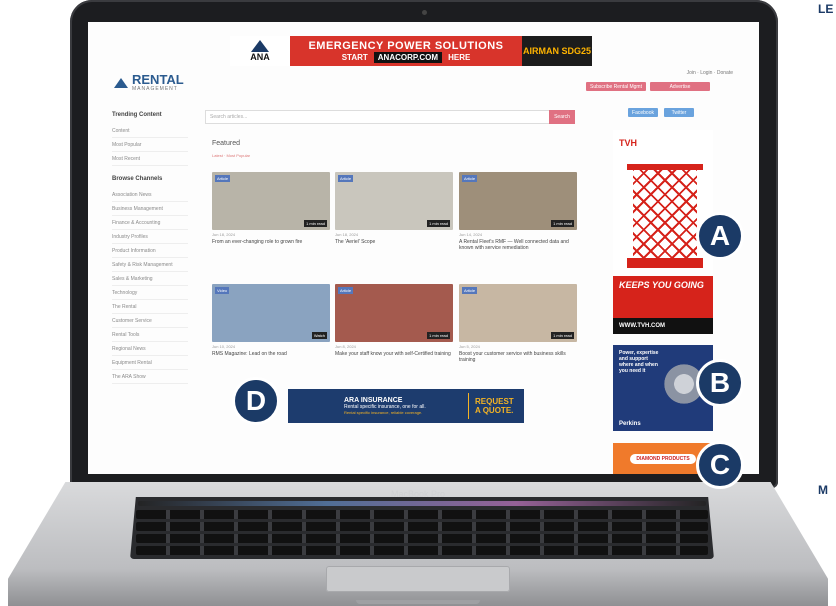 This screenshot has width=836, height=606. Describe the element at coordinates (394, 242) in the screenshot. I see `article-title: The 'Aeriel' Scope` at that location.